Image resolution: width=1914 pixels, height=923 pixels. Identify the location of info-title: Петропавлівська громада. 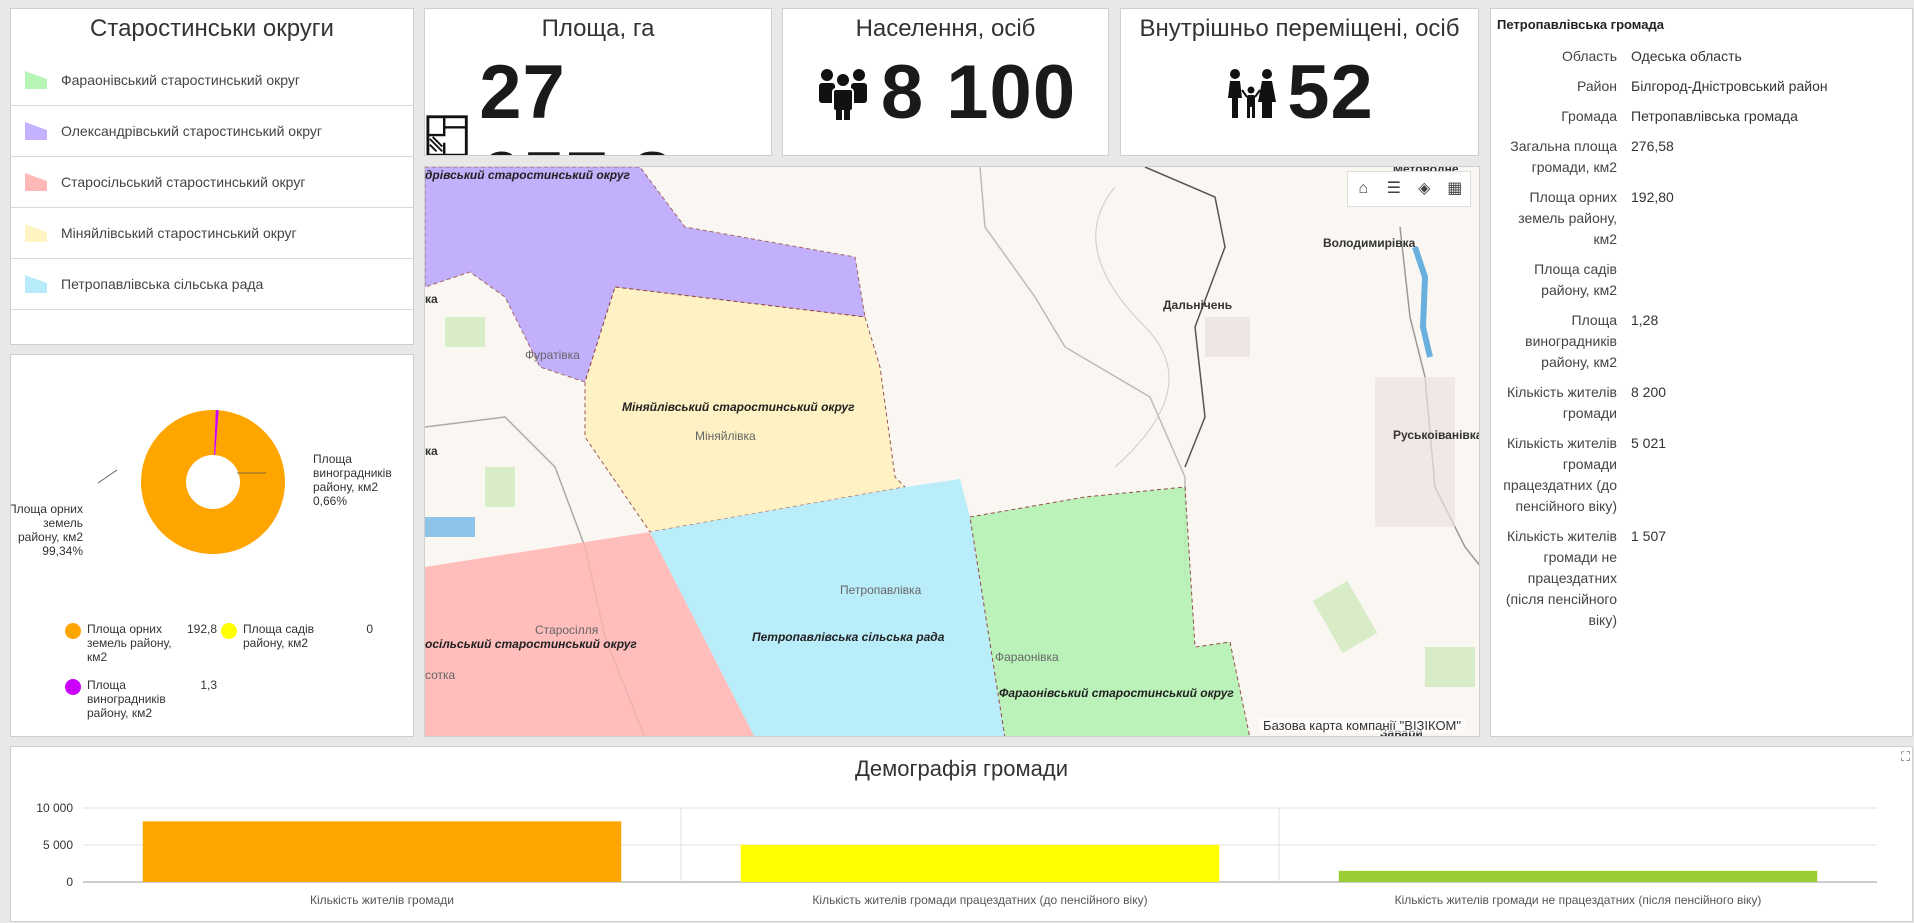
(1580, 24).